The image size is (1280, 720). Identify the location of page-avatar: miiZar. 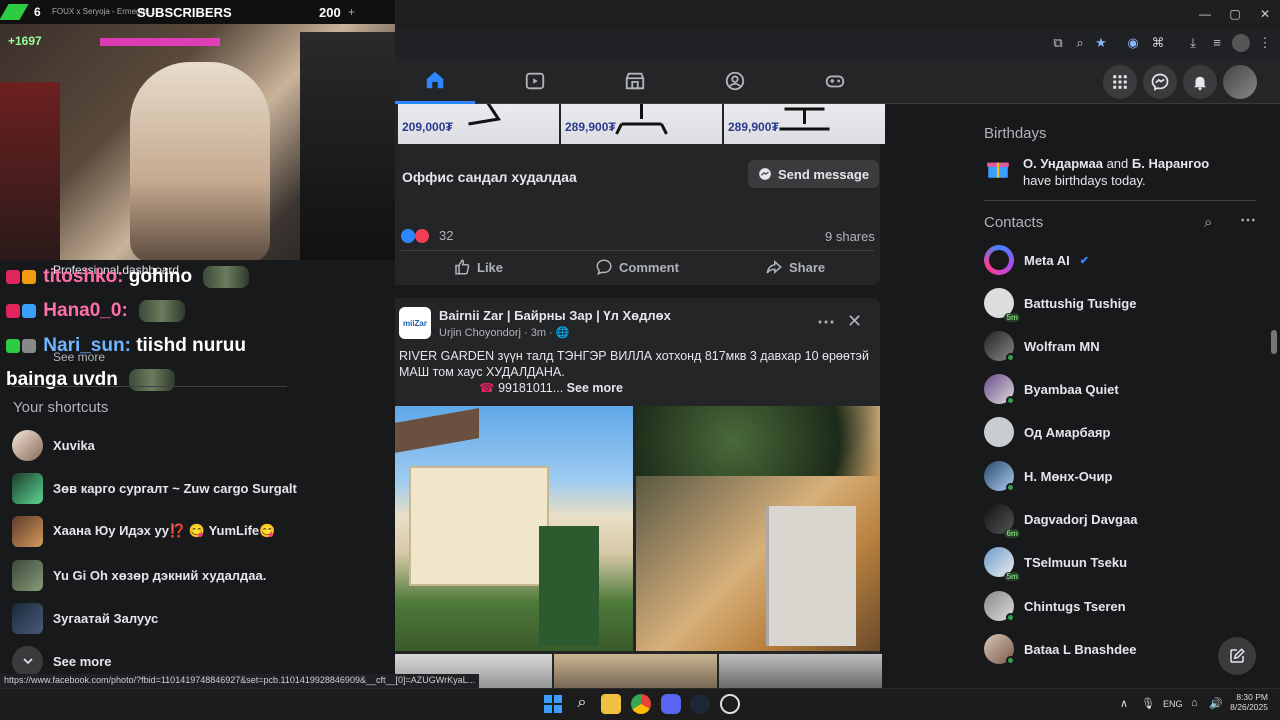
(415, 323).